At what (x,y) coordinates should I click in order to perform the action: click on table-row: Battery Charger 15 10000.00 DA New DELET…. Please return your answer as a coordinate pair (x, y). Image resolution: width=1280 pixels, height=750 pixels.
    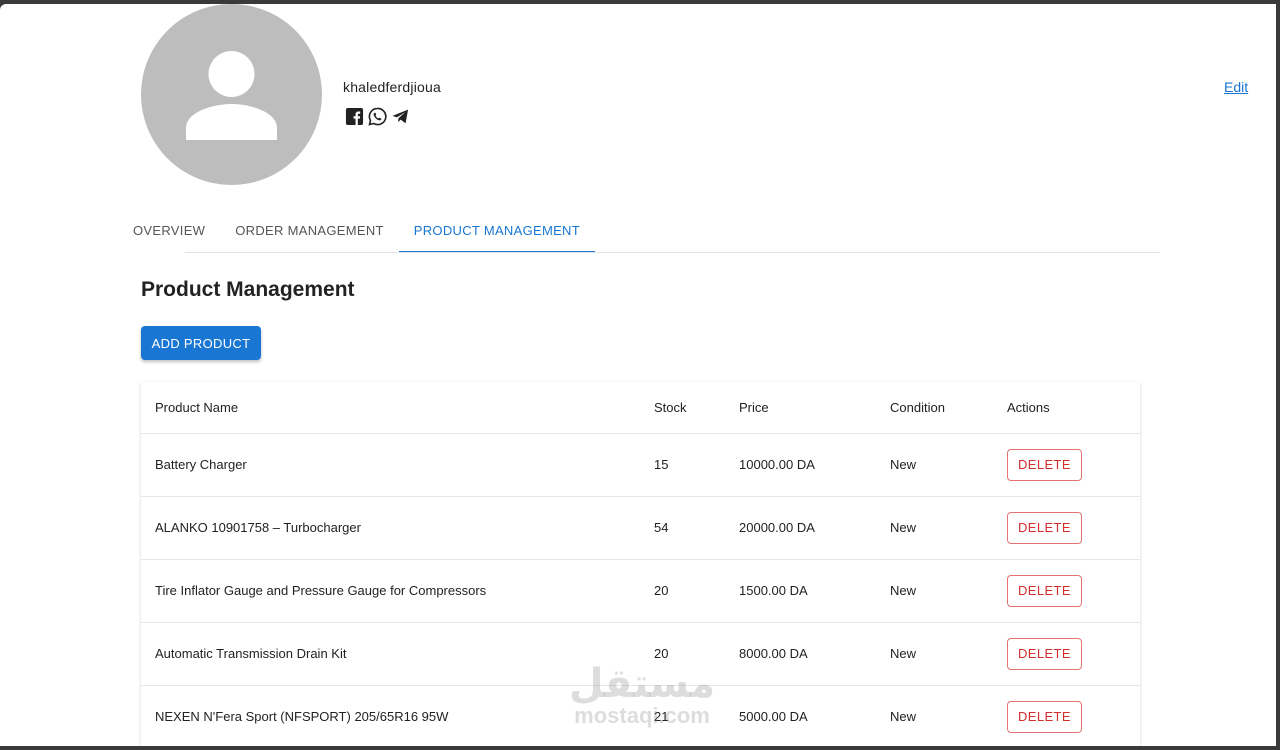
    Looking at the image, I should click on (640, 465).